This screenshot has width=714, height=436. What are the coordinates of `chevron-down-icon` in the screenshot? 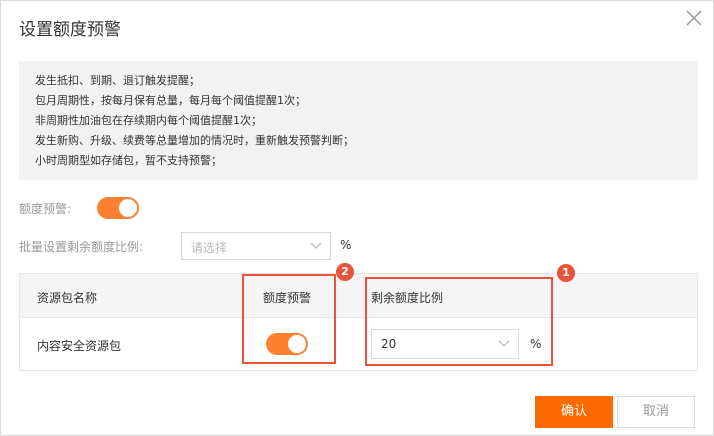 It's located at (316, 245).